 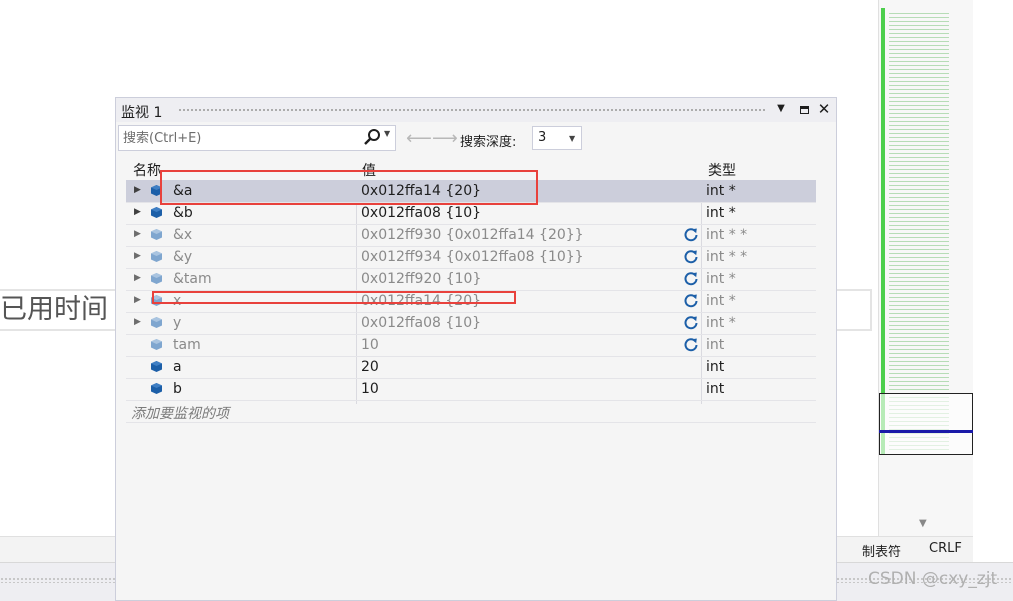 What do you see at coordinates (923, 523) in the screenshot?
I see `scroll-down-icon: ▼` at bounding box center [923, 523].